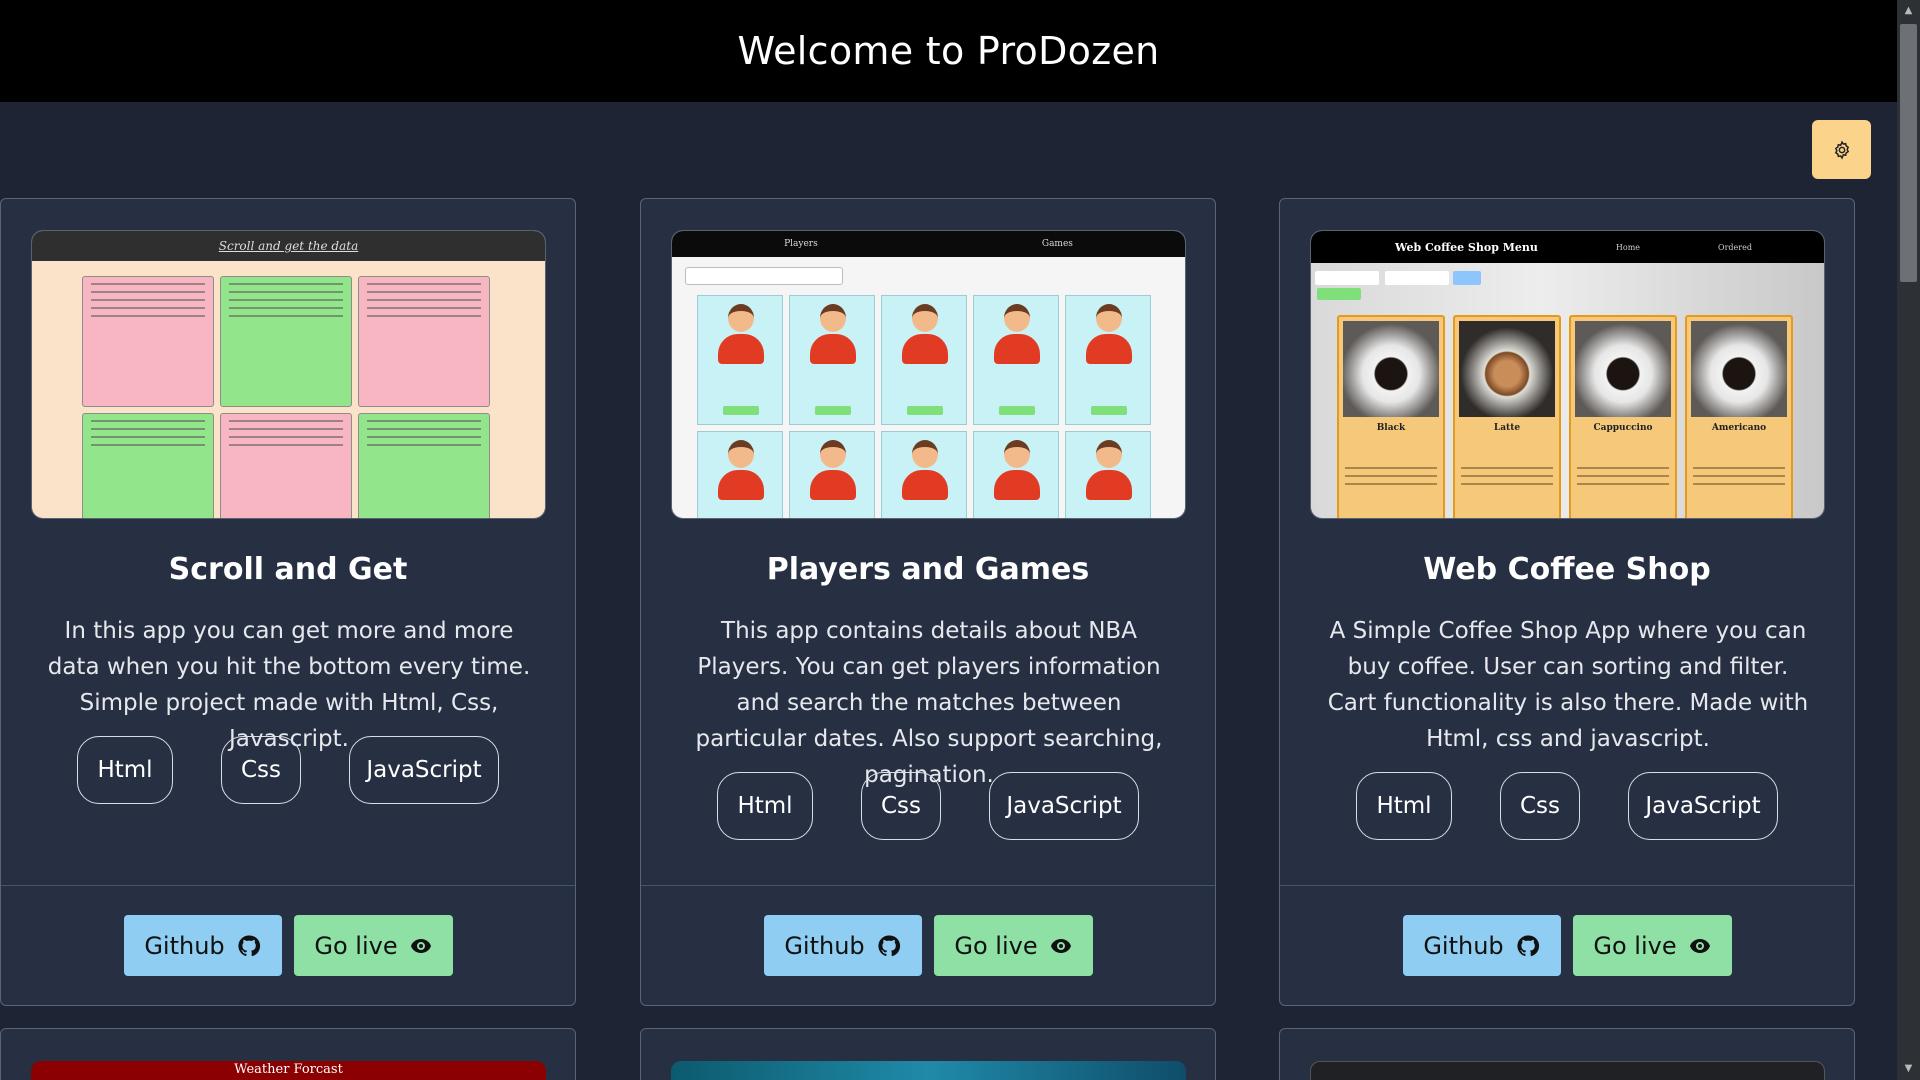 Image resolution: width=1920 pixels, height=1080 pixels. Describe the element at coordinates (1466, 247) in the screenshot. I see `thumbnail-header: Web Coffee Shop Menu` at that location.